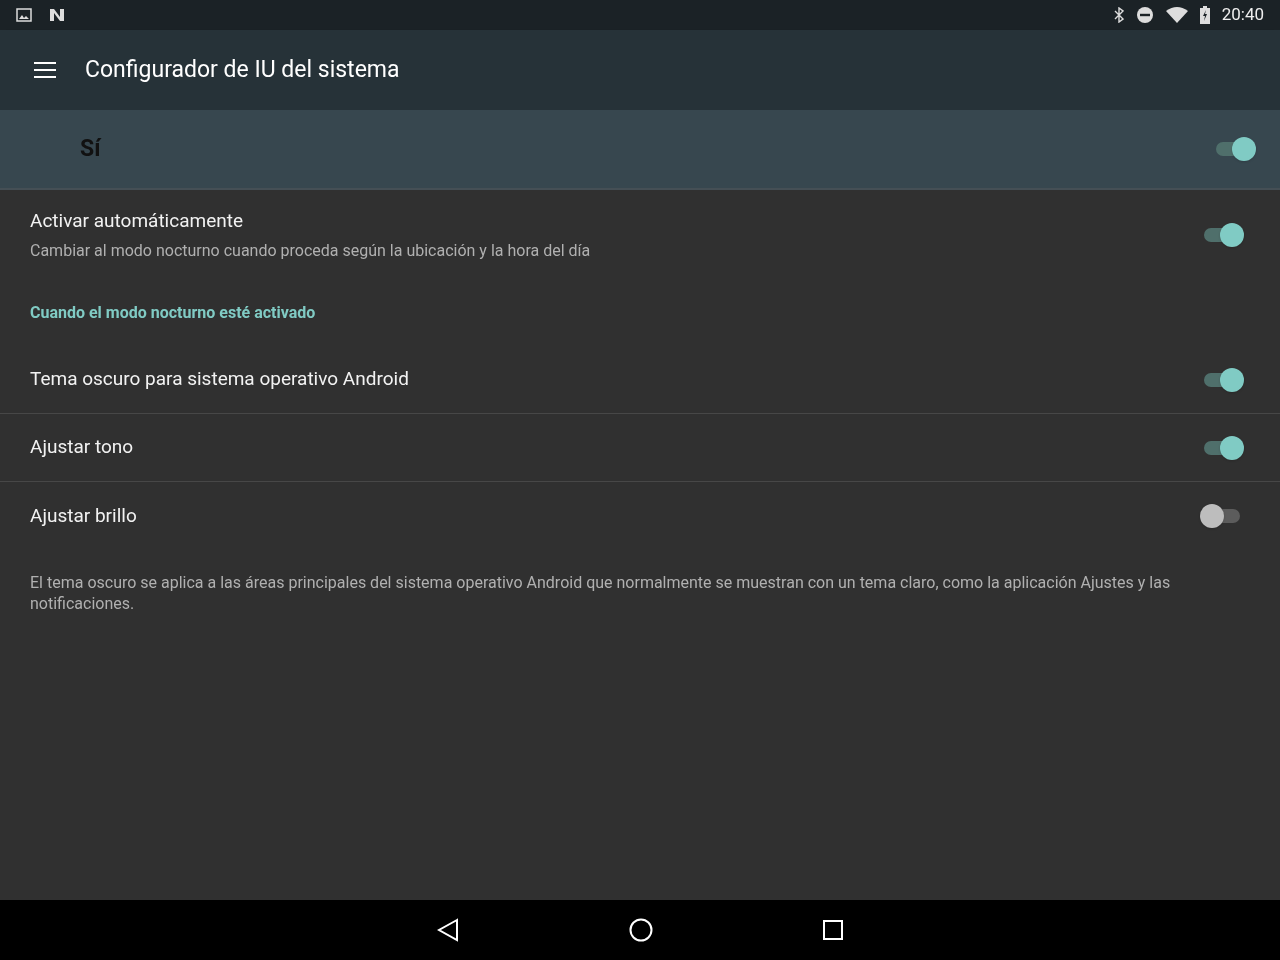 The height and width of the screenshot is (960, 1280). I want to click on setting-title: Activar automáticamente, so click(137, 221).